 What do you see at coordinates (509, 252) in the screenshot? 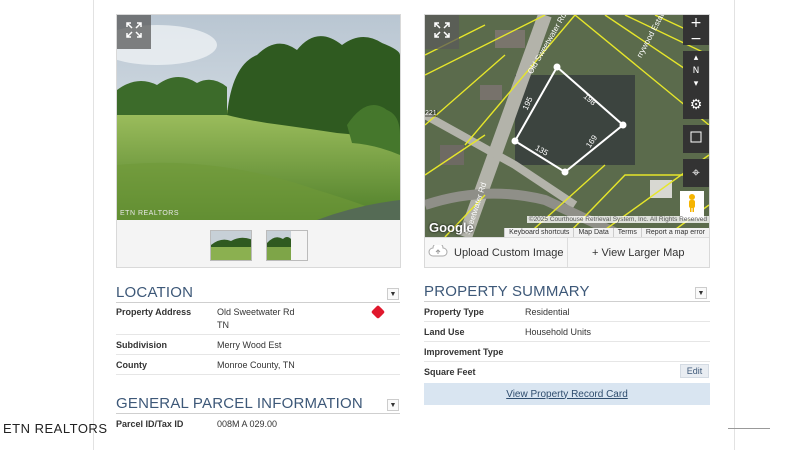
I see `upload-custom-image-label: Upload Custom Image` at bounding box center [509, 252].